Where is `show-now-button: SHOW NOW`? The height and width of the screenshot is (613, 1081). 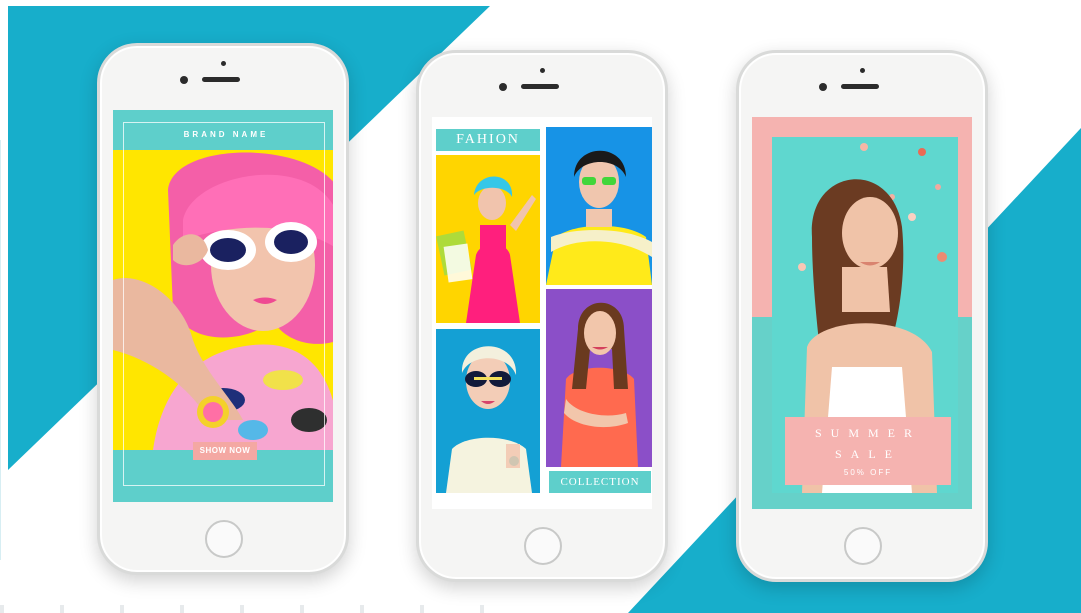
show-now-button: SHOW NOW is located at coordinates (225, 451).